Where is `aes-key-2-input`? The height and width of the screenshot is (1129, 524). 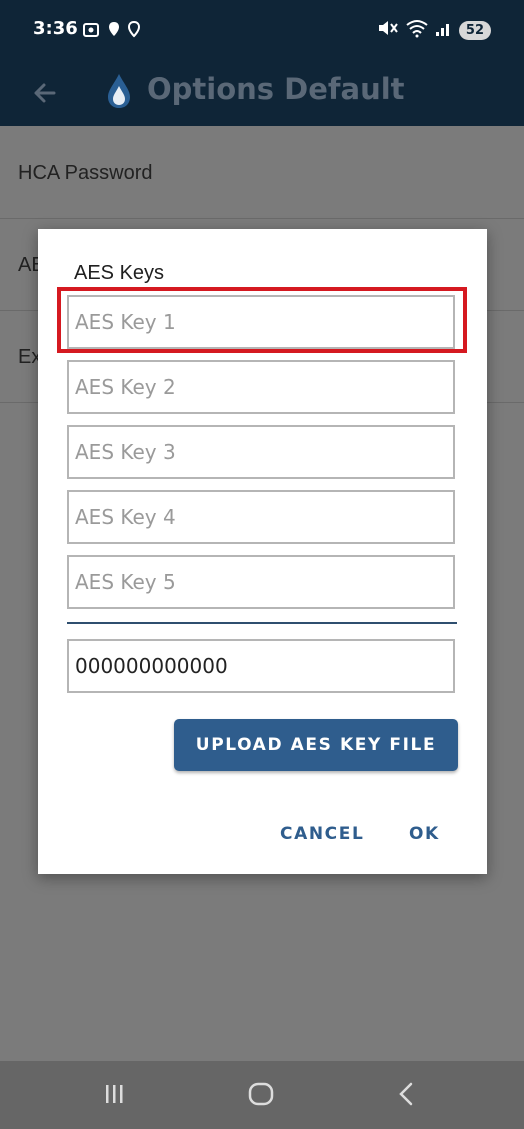
aes-key-2-input is located at coordinates (261, 387).